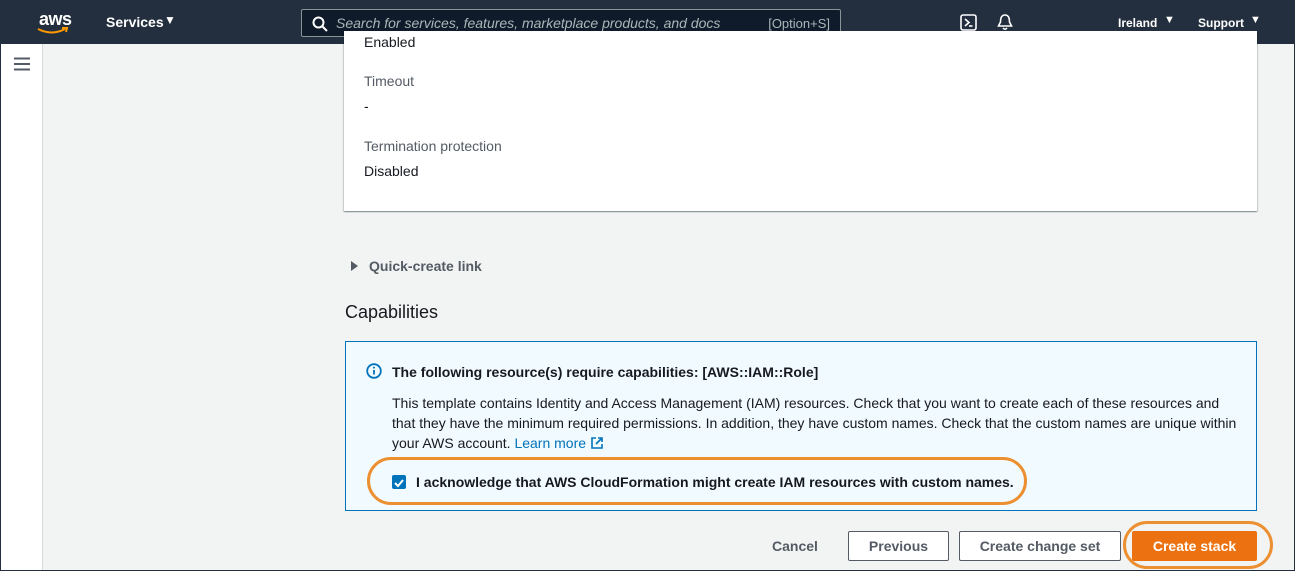 This screenshot has height=571, width=1295. What do you see at coordinates (57, 23) in the screenshot?
I see `aws-logo: aws` at bounding box center [57, 23].